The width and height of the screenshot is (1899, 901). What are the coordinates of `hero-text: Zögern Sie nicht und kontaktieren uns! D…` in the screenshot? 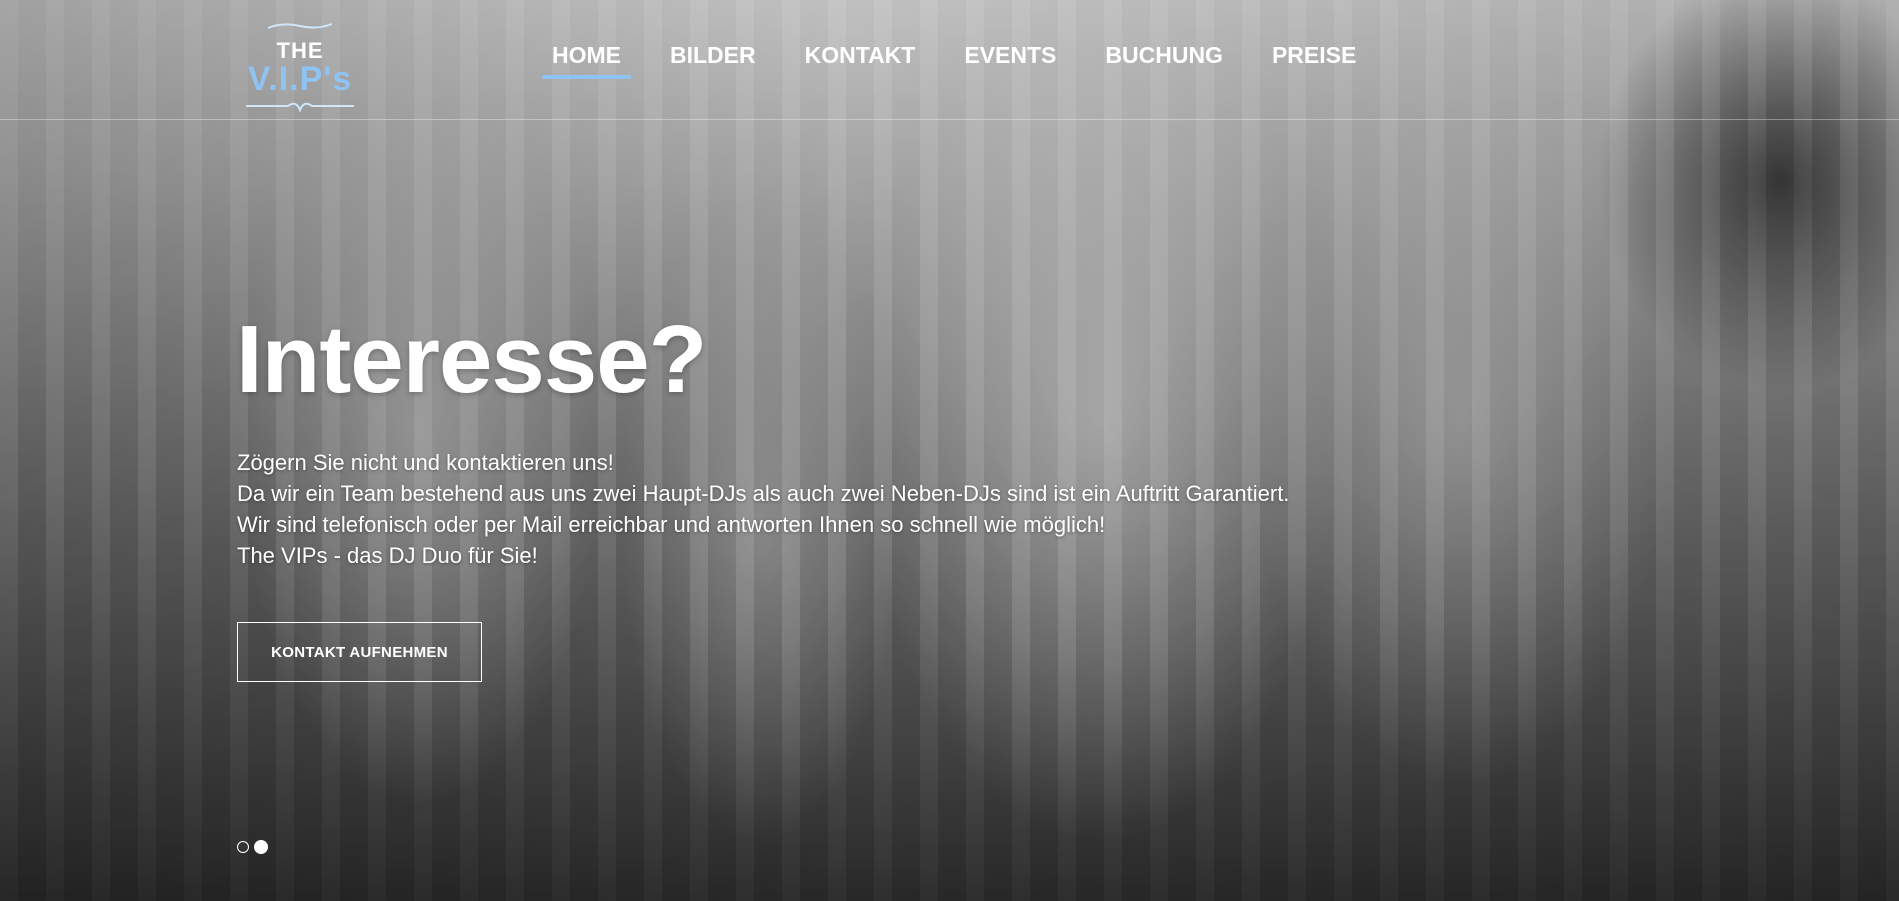 It's located at (763, 509).